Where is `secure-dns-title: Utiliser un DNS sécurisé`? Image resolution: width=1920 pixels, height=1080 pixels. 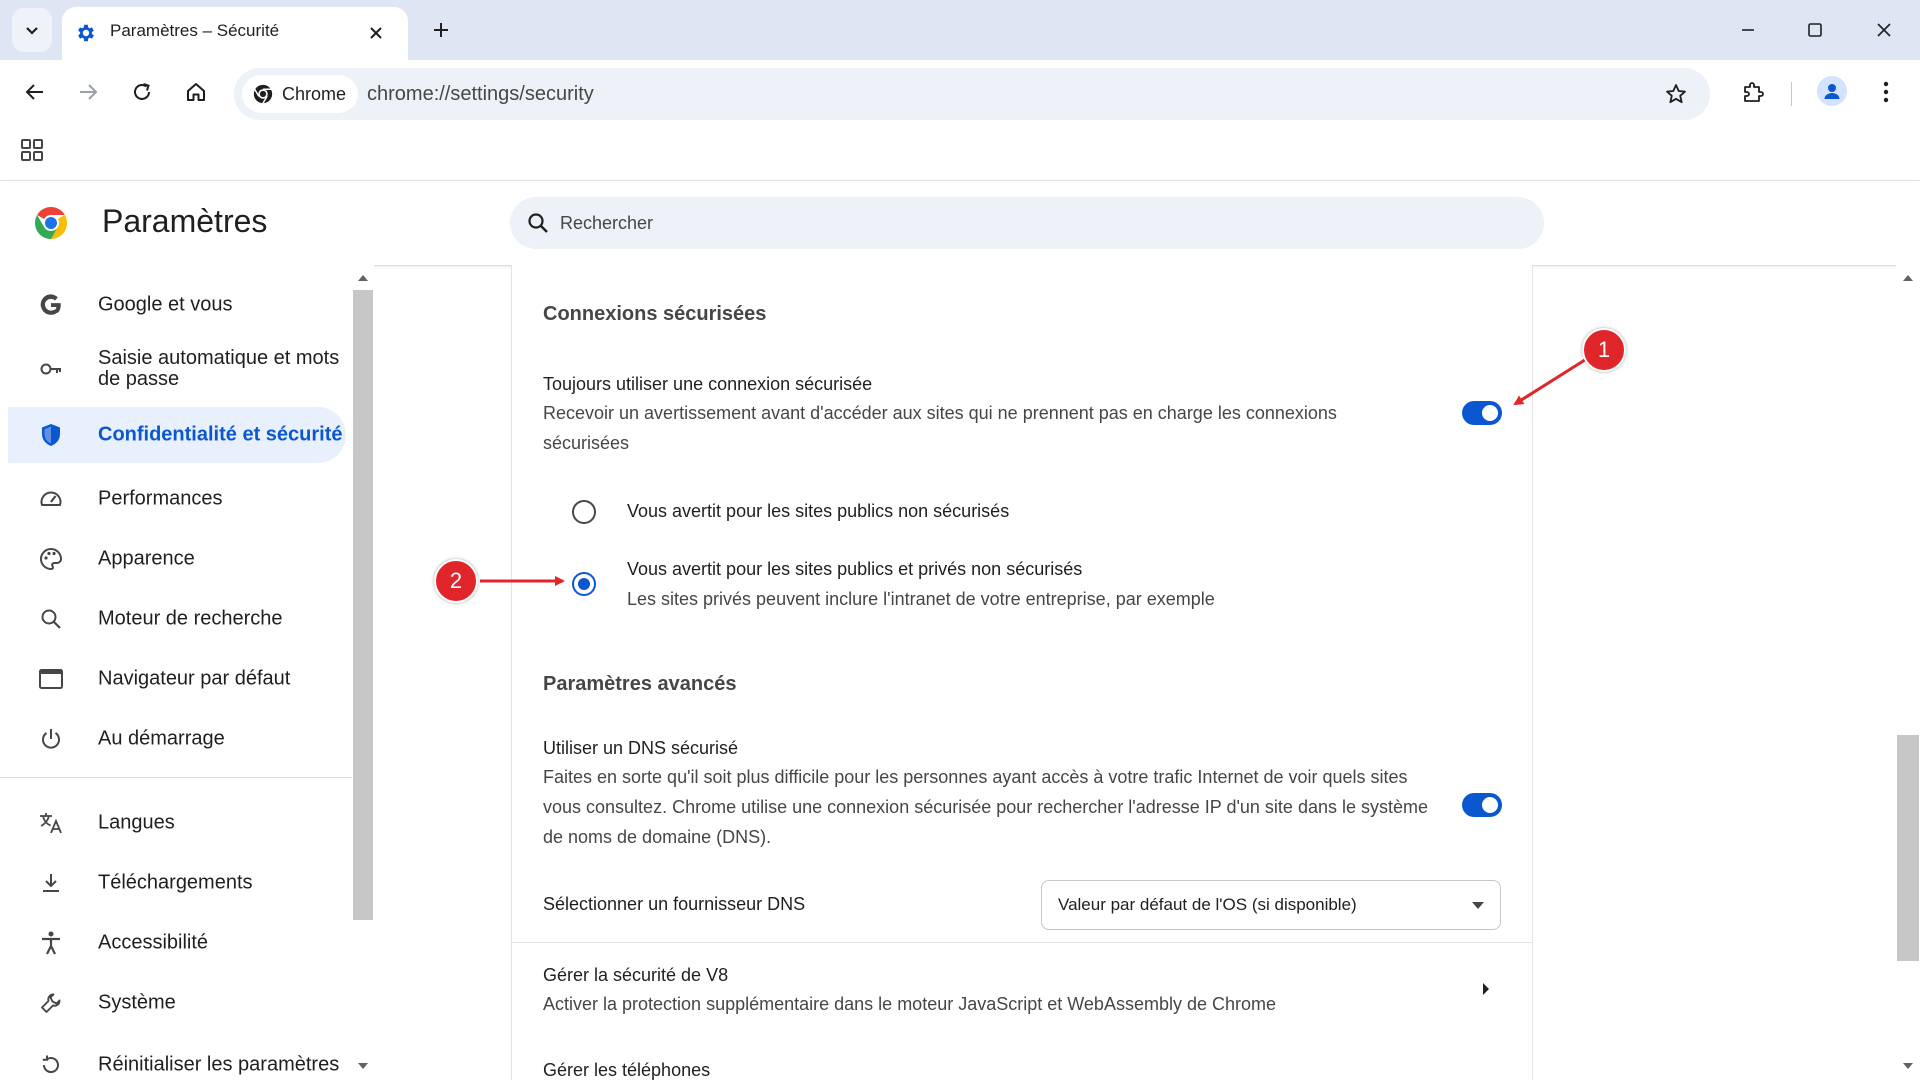
secure-dns-title: Utiliser un DNS sécurisé is located at coordinates (641, 748).